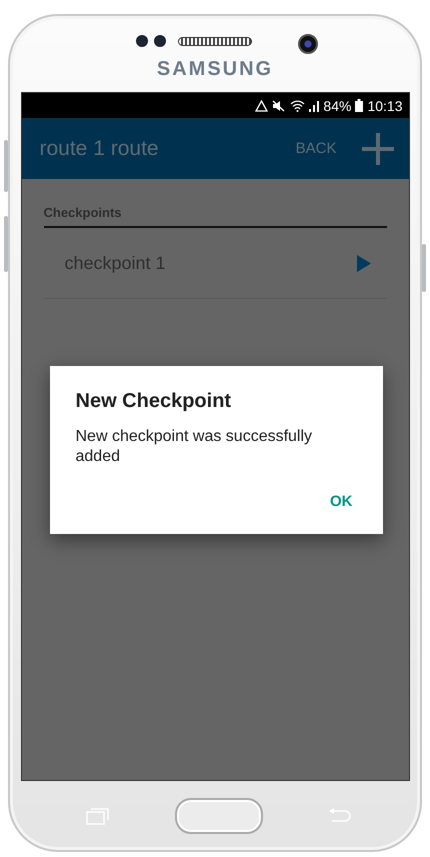  Describe the element at coordinates (308, 44) in the screenshot. I see `camera-icon` at that location.